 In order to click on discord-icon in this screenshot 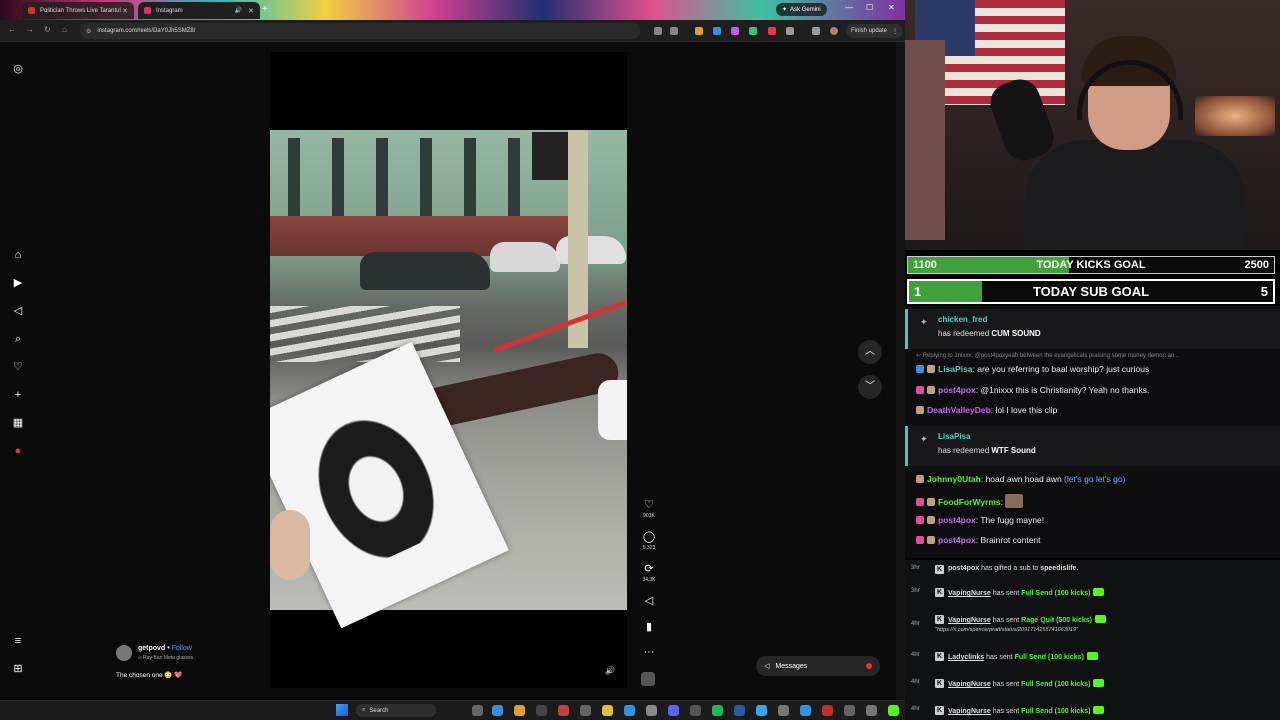, I will do `click(673, 710)`.